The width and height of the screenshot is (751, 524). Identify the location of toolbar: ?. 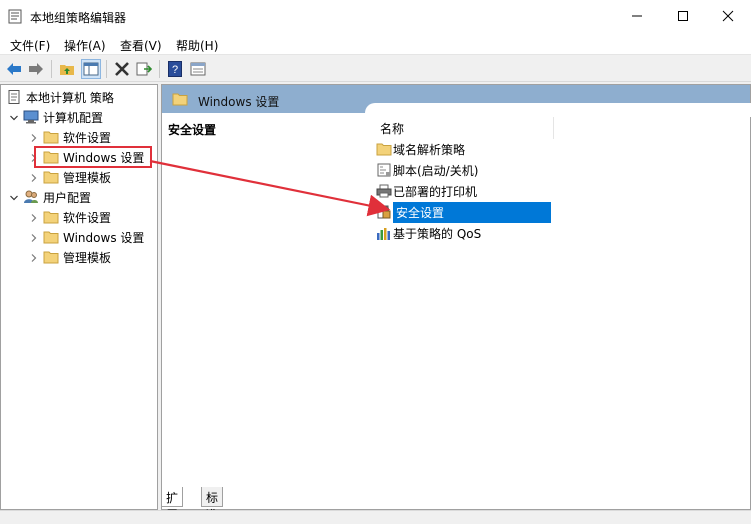
(375, 69).